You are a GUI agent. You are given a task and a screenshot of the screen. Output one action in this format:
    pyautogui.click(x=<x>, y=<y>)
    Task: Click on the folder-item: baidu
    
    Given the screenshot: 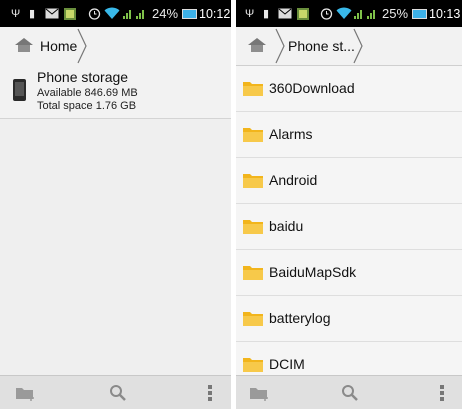 What is the action you would take?
    pyautogui.click(x=349, y=227)
    